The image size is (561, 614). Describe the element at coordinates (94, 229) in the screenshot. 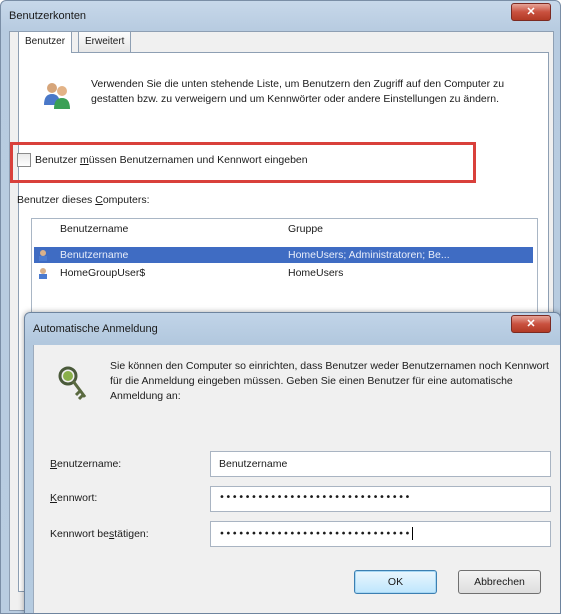

I see `column-header-username: Benutzername` at that location.